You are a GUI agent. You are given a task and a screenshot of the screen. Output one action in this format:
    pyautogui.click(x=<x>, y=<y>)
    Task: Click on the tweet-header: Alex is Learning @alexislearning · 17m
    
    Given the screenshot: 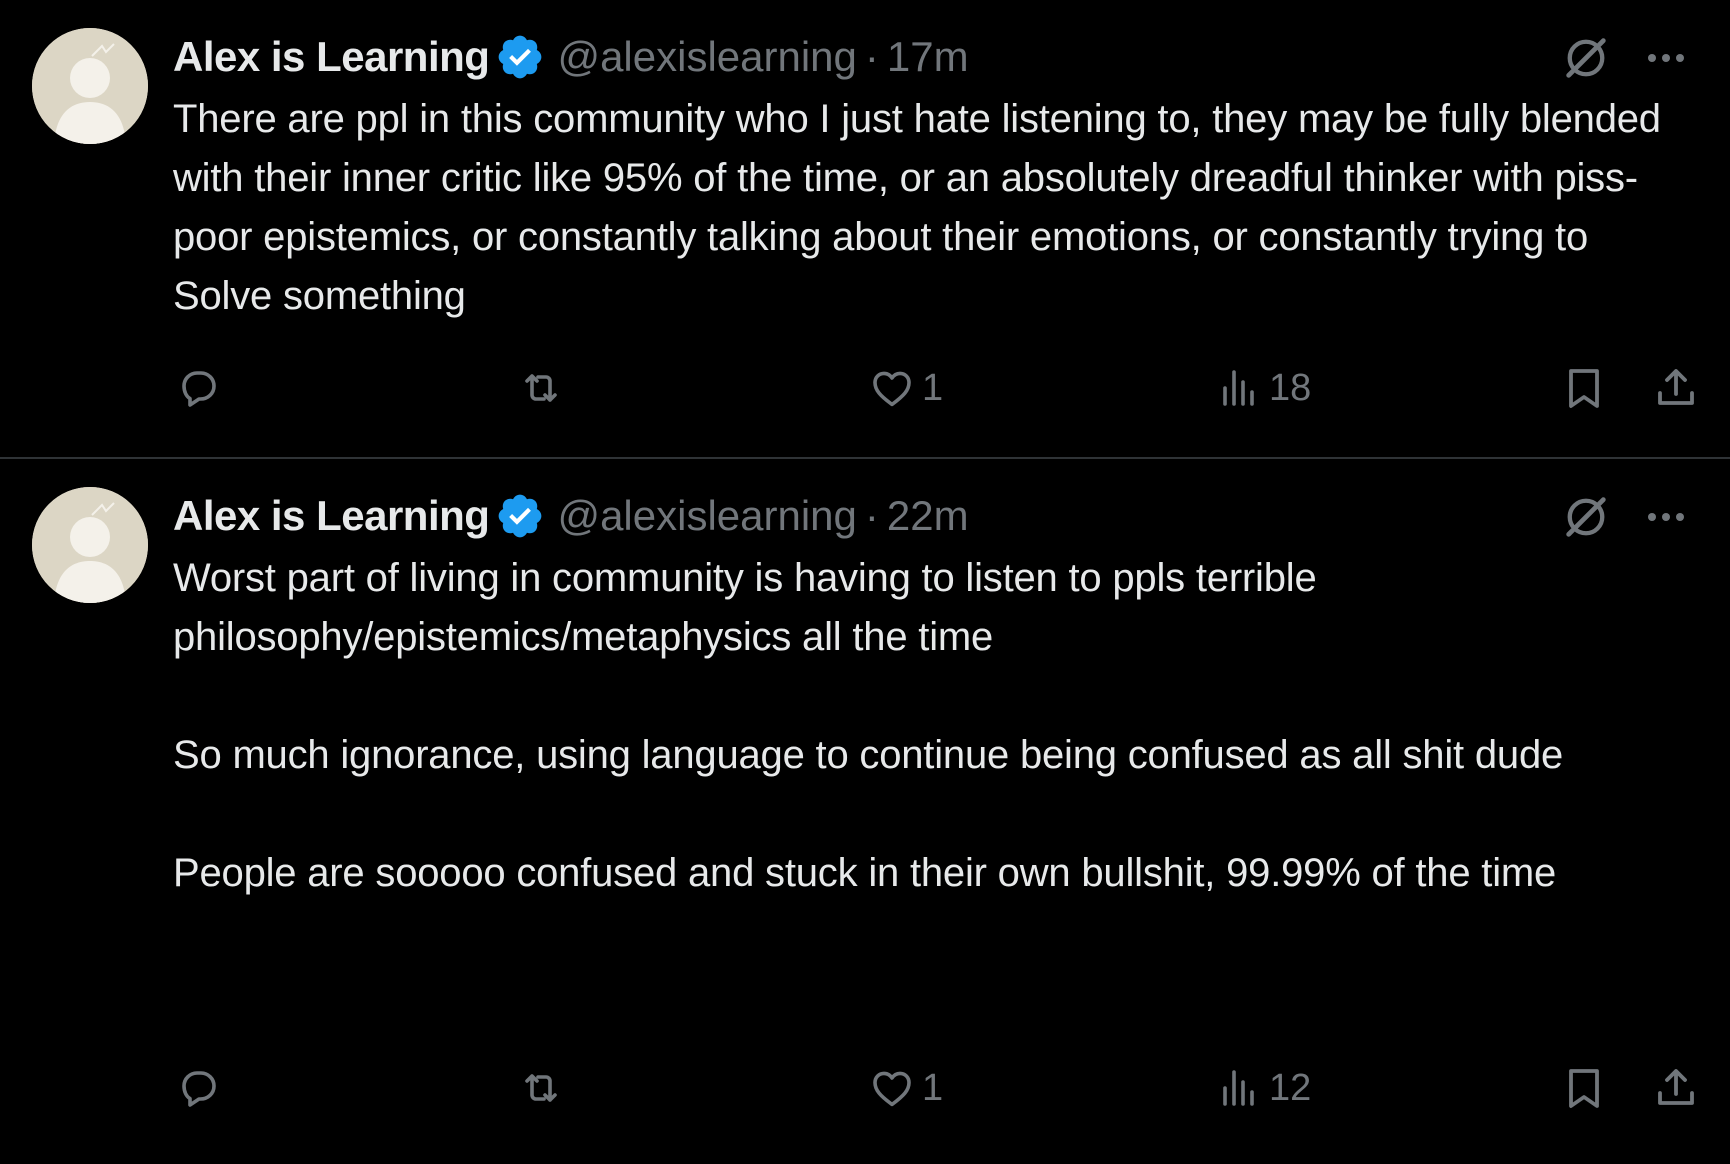 What is the action you would take?
    pyautogui.click(x=931, y=57)
    